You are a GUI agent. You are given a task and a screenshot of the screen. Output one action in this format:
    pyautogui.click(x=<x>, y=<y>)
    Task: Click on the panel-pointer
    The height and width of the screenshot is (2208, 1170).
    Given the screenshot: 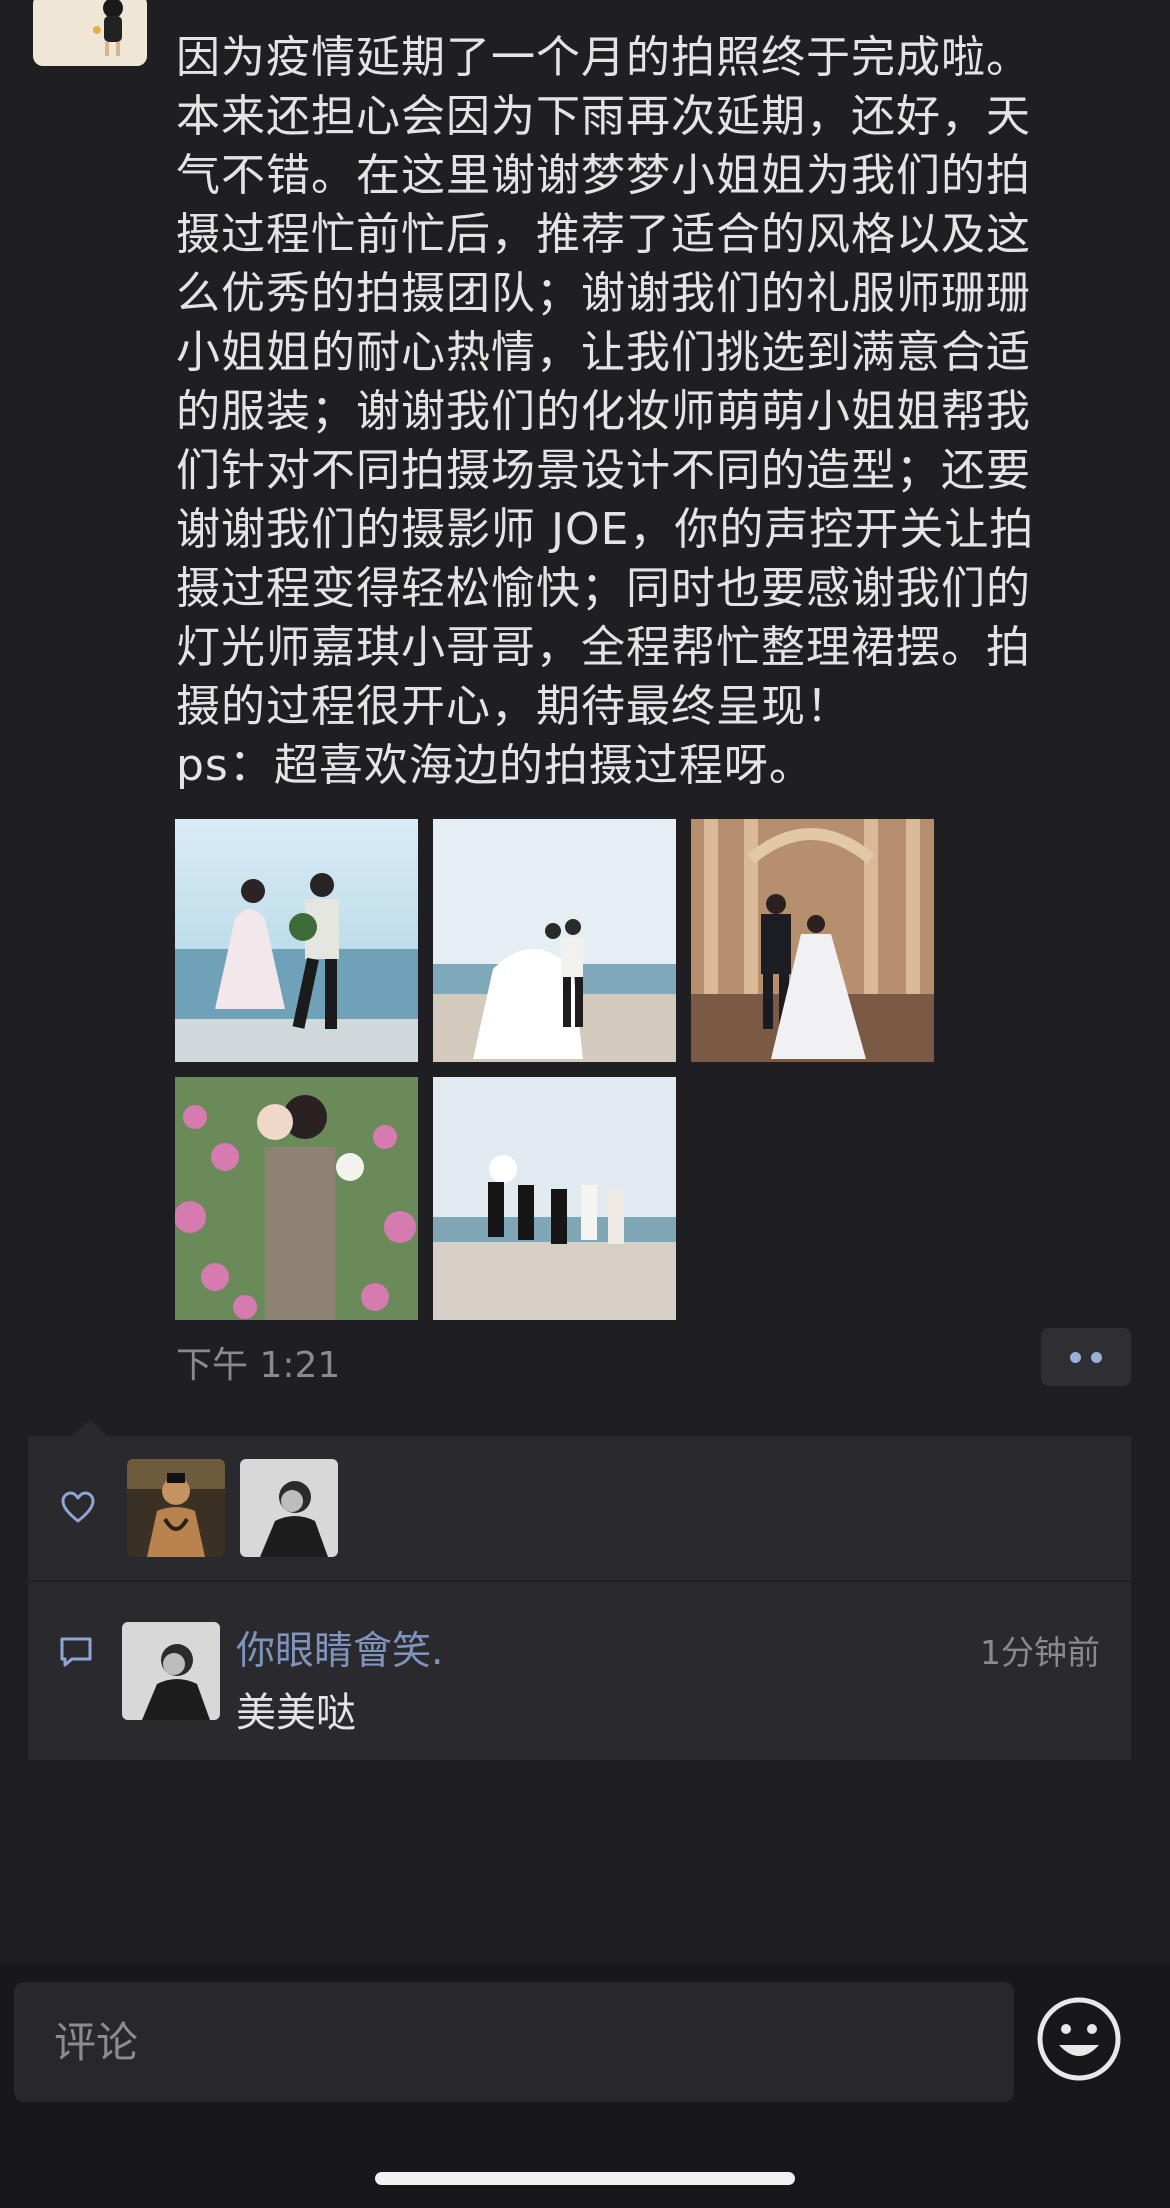 What is the action you would take?
    pyautogui.click(x=90, y=1428)
    